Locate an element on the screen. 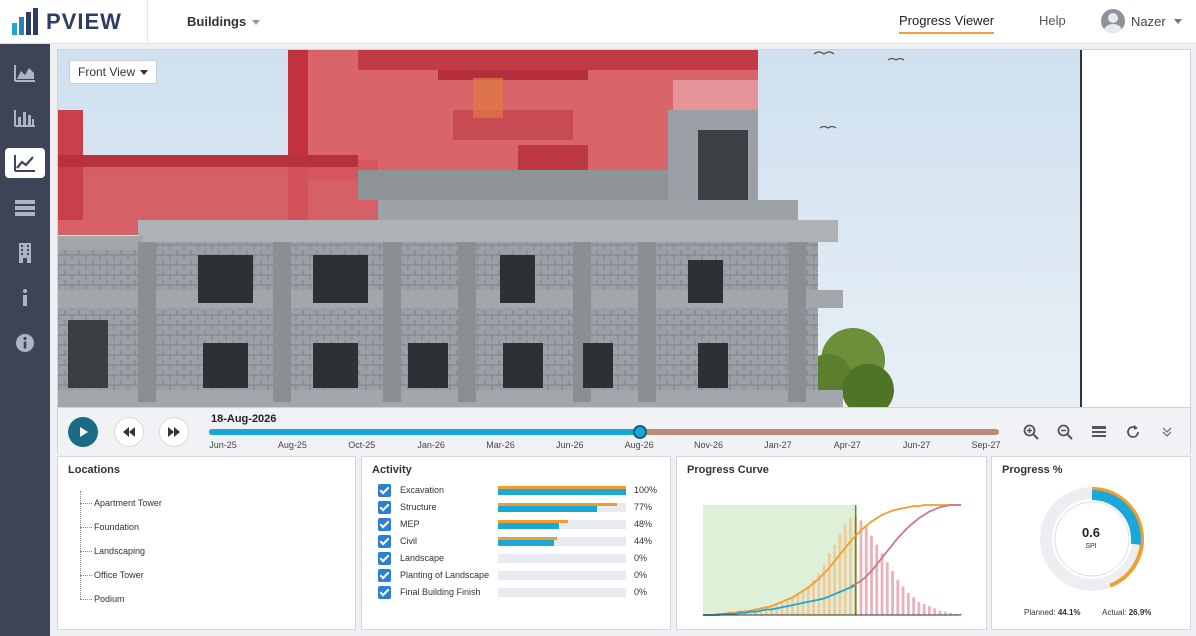 The height and width of the screenshot is (636, 1196). location-tree-item: Apartment Tower is located at coordinates (121, 503).